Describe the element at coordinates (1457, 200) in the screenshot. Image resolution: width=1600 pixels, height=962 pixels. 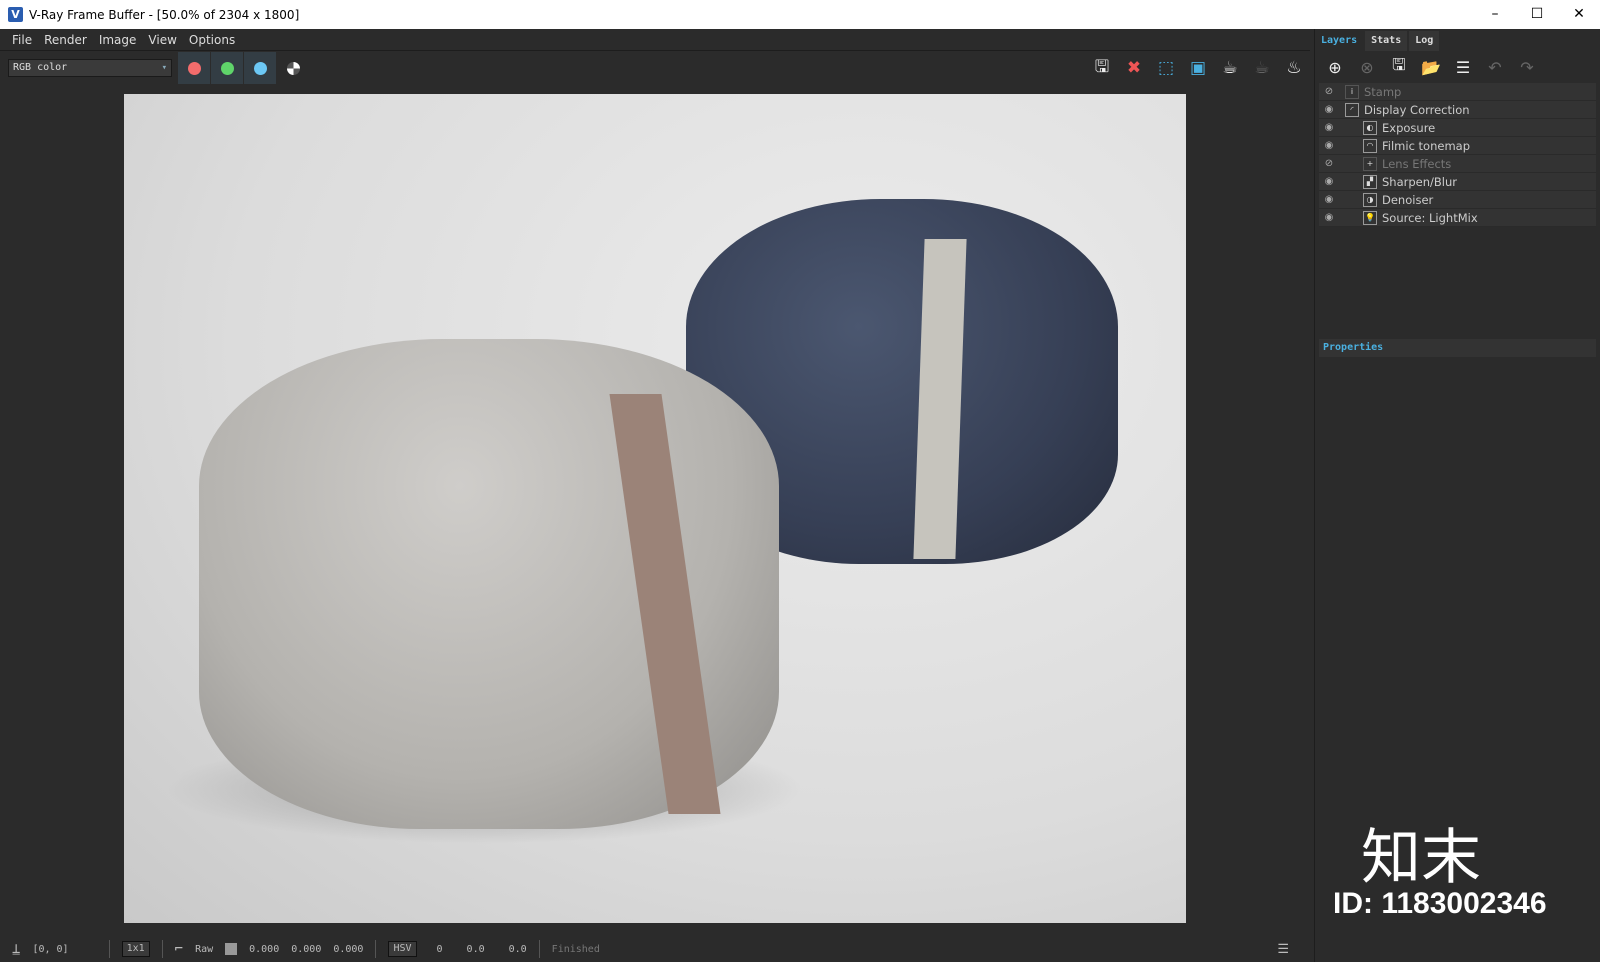
I see `layer-item: ◉ ◑ Denoiser` at that location.